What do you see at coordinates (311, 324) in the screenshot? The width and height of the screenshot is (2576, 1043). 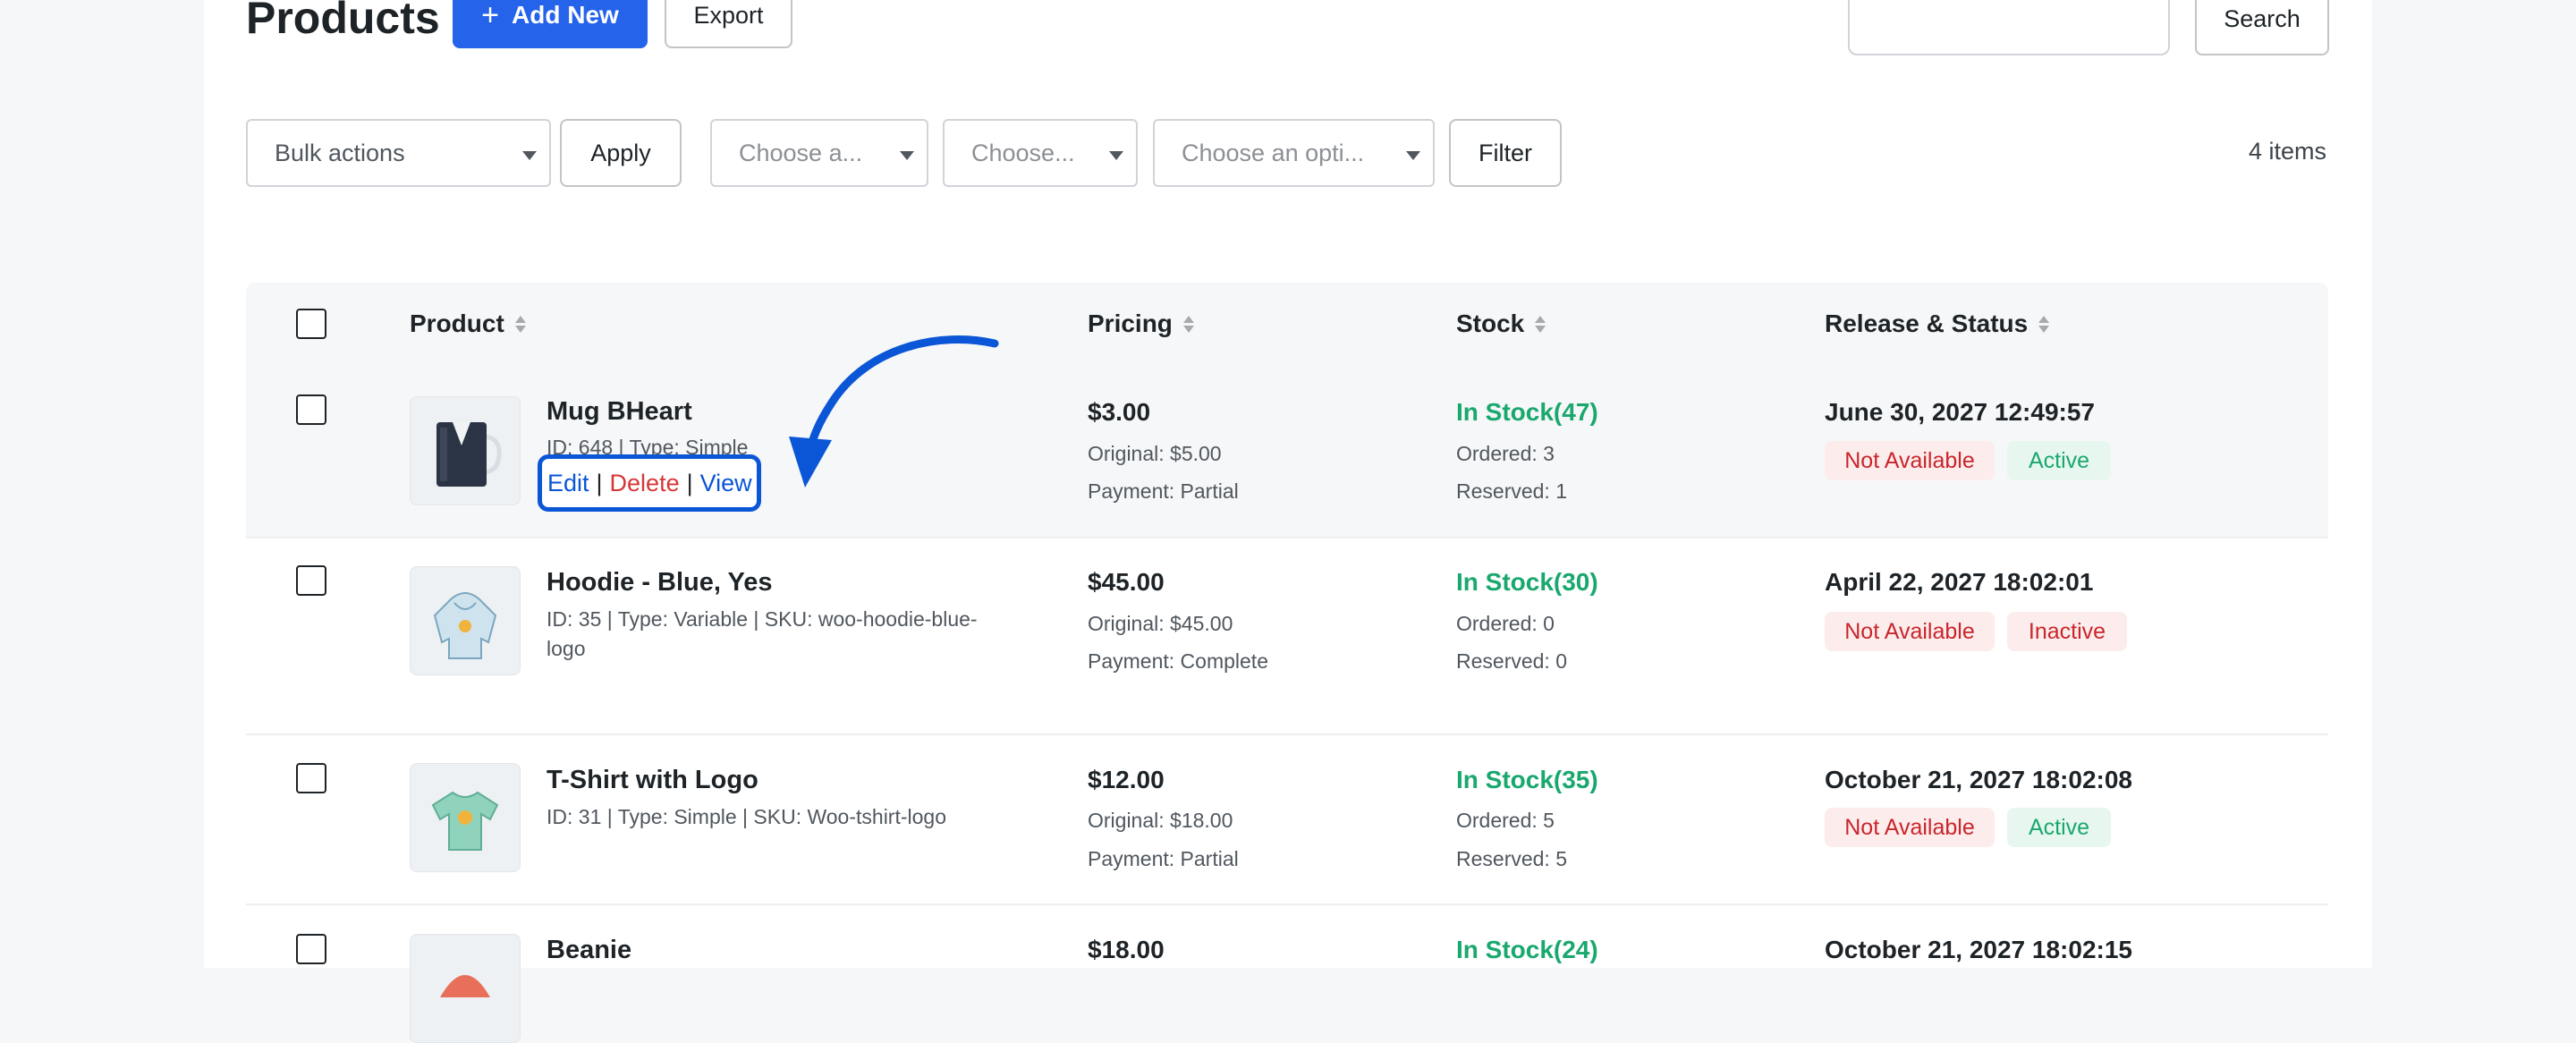 I see `select-all-checkbox` at bounding box center [311, 324].